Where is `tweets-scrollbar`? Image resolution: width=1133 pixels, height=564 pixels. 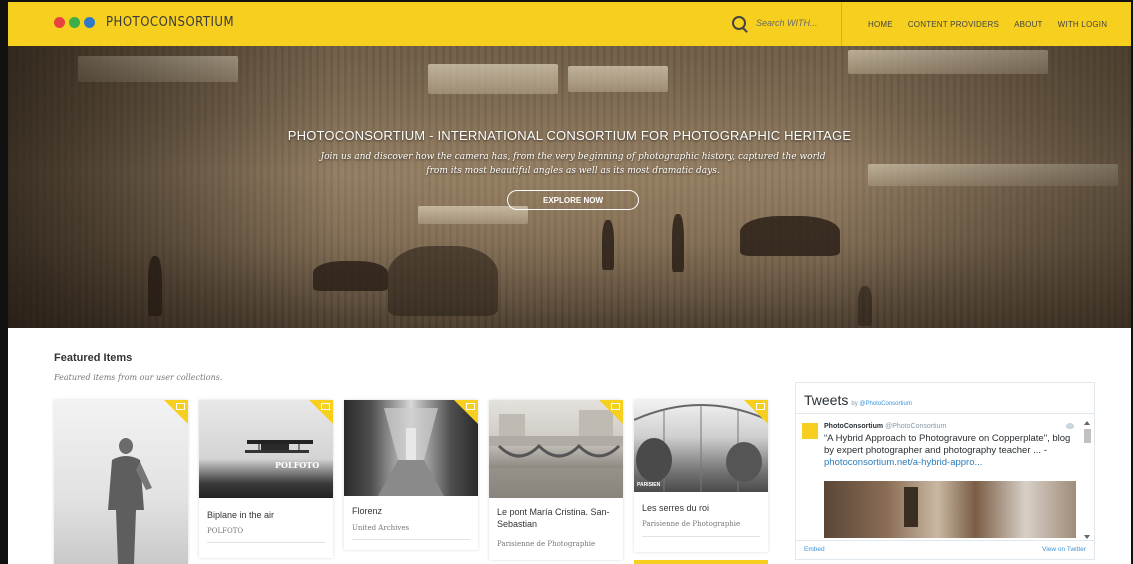
tweets-scrollbar is located at coordinates (1087, 479).